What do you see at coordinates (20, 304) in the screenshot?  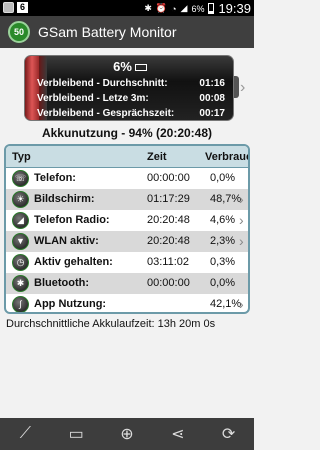 I see `apps-icon: ∫` at bounding box center [20, 304].